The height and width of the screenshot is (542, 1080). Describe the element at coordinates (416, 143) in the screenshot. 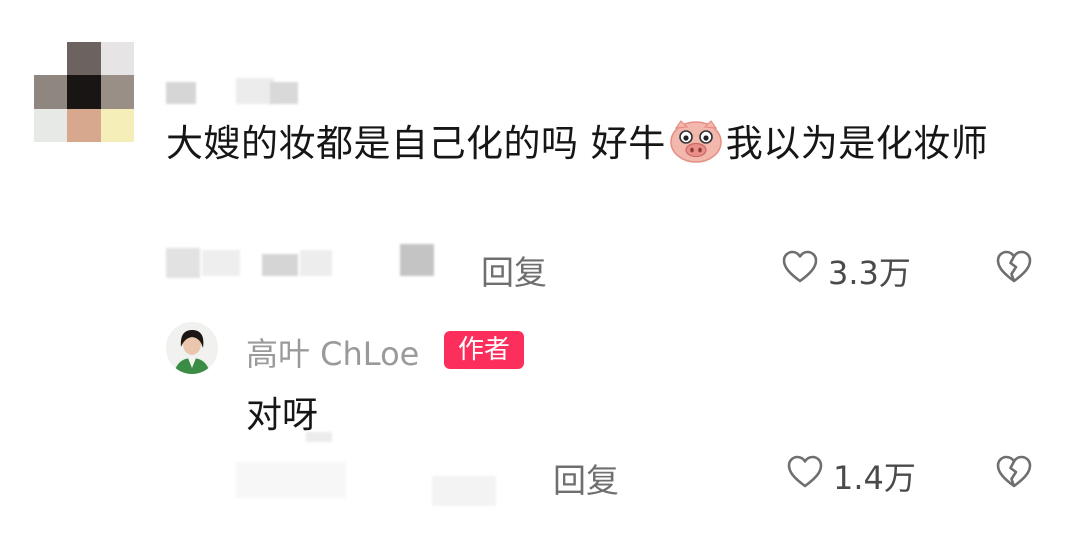

I see `comment-text-prefix: 大嫂的妆都是自己化的吗 好牛` at that location.